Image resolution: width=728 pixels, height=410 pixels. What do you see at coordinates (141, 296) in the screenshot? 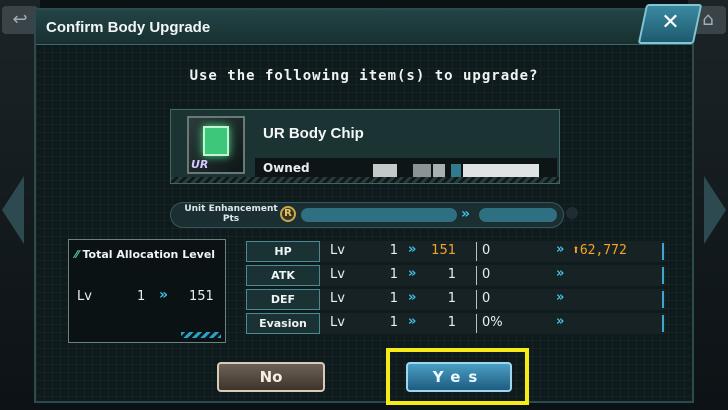
I see `allocation-current: 1` at bounding box center [141, 296].